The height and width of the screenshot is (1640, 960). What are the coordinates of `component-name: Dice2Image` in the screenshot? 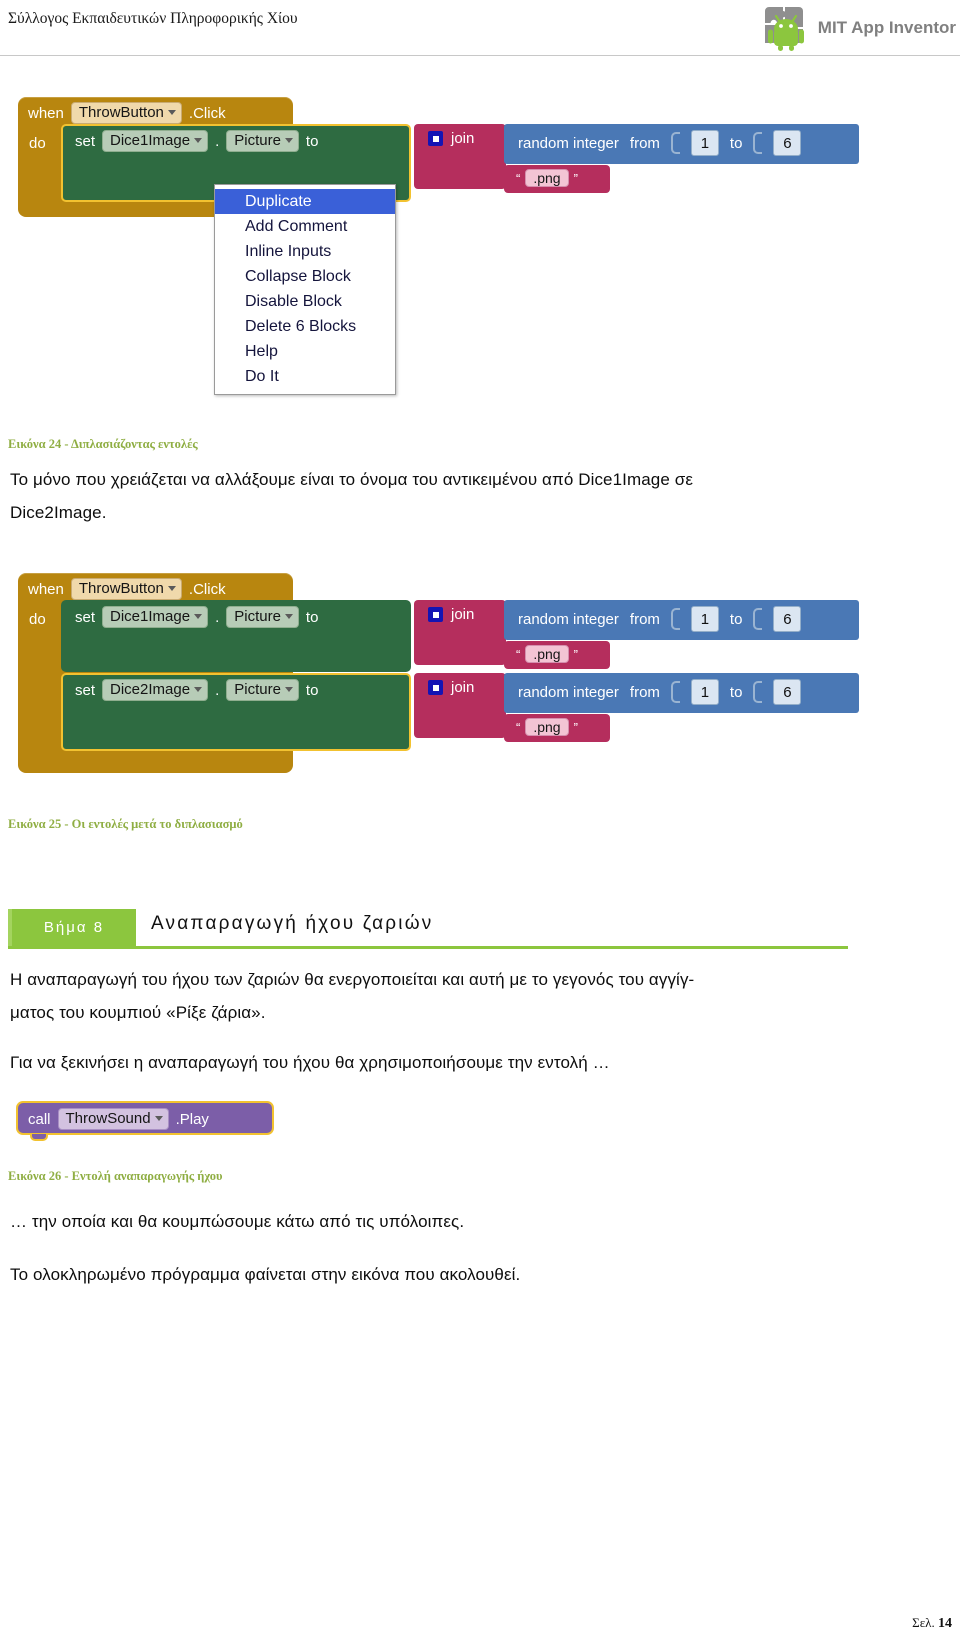 It's located at (150, 689).